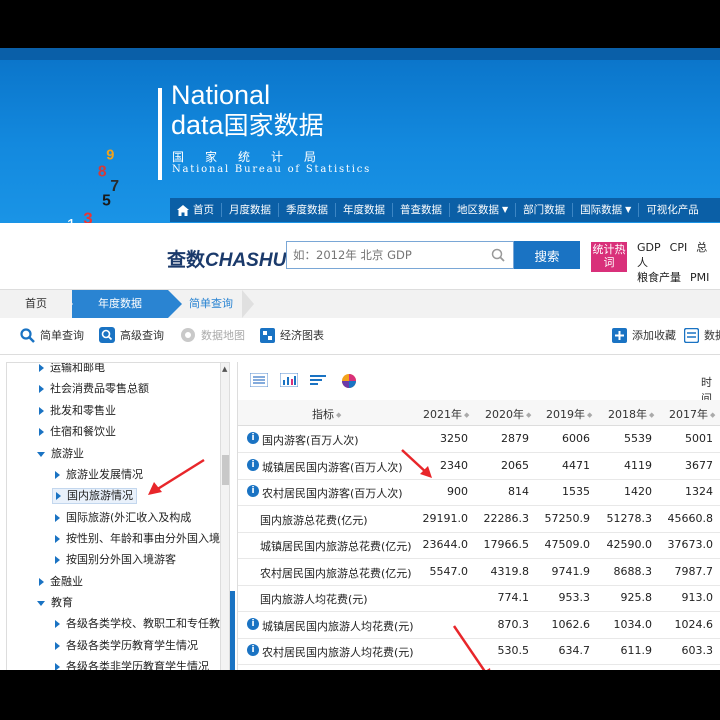 The width and height of the screenshot is (720, 720). Describe the element at coordinates (77, 432) in the screenshot. I see `tree-item-hospitality: 住宿和餐饮业` at that location.